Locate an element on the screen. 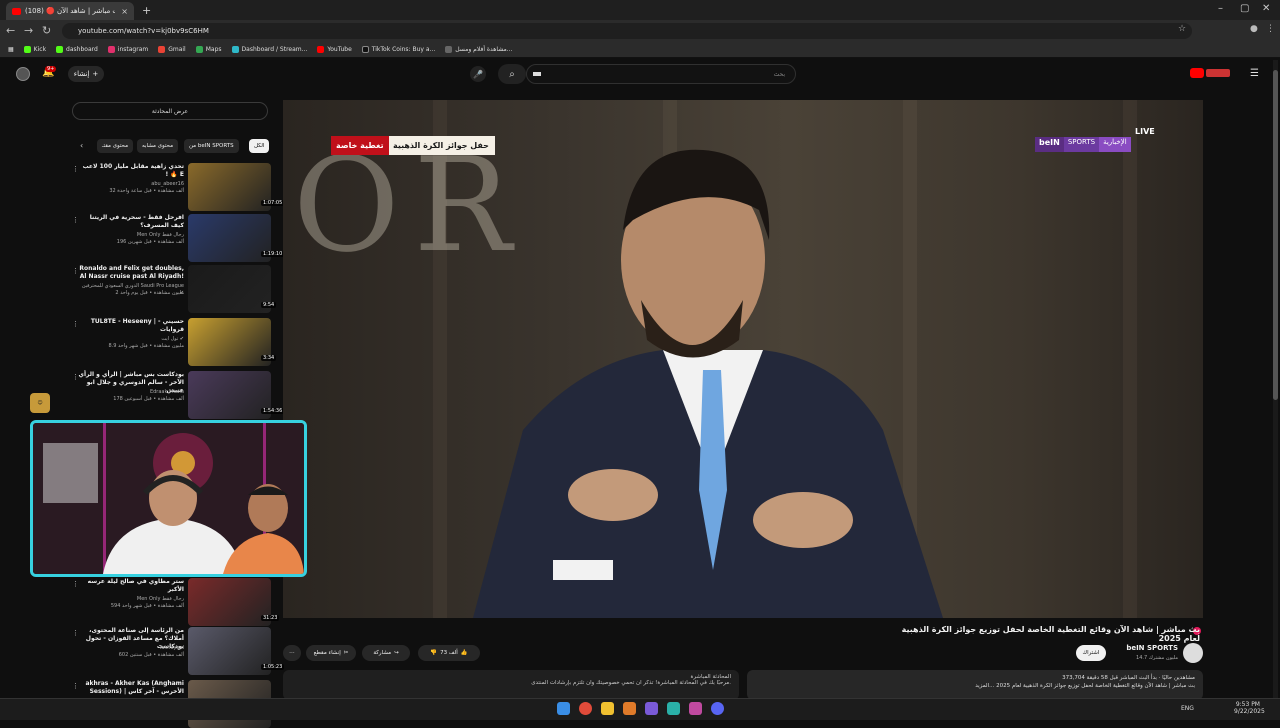 This screenshot has width=1280, height=728. file-explorer-icon is located at coordinates (607, 708).